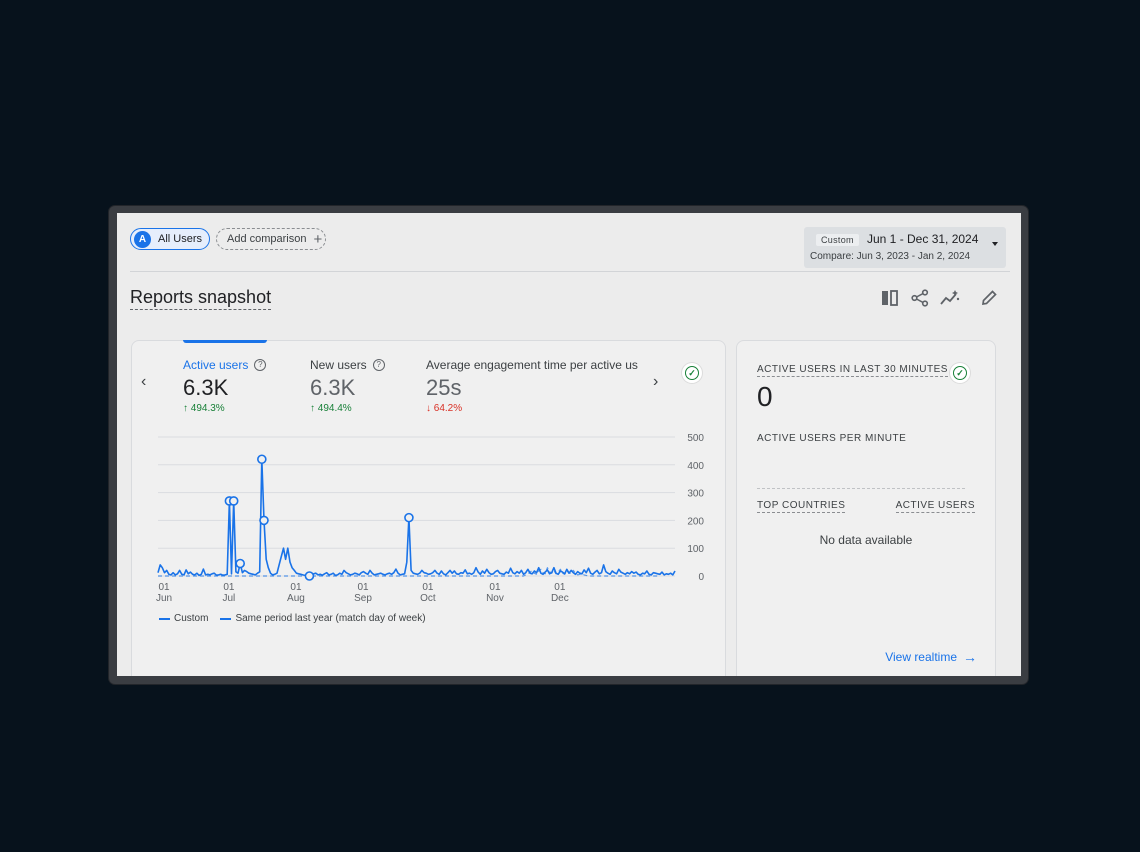 This screenshot has width=1140, height=852. I want to click on caret-down-icon, so click(995, 244).